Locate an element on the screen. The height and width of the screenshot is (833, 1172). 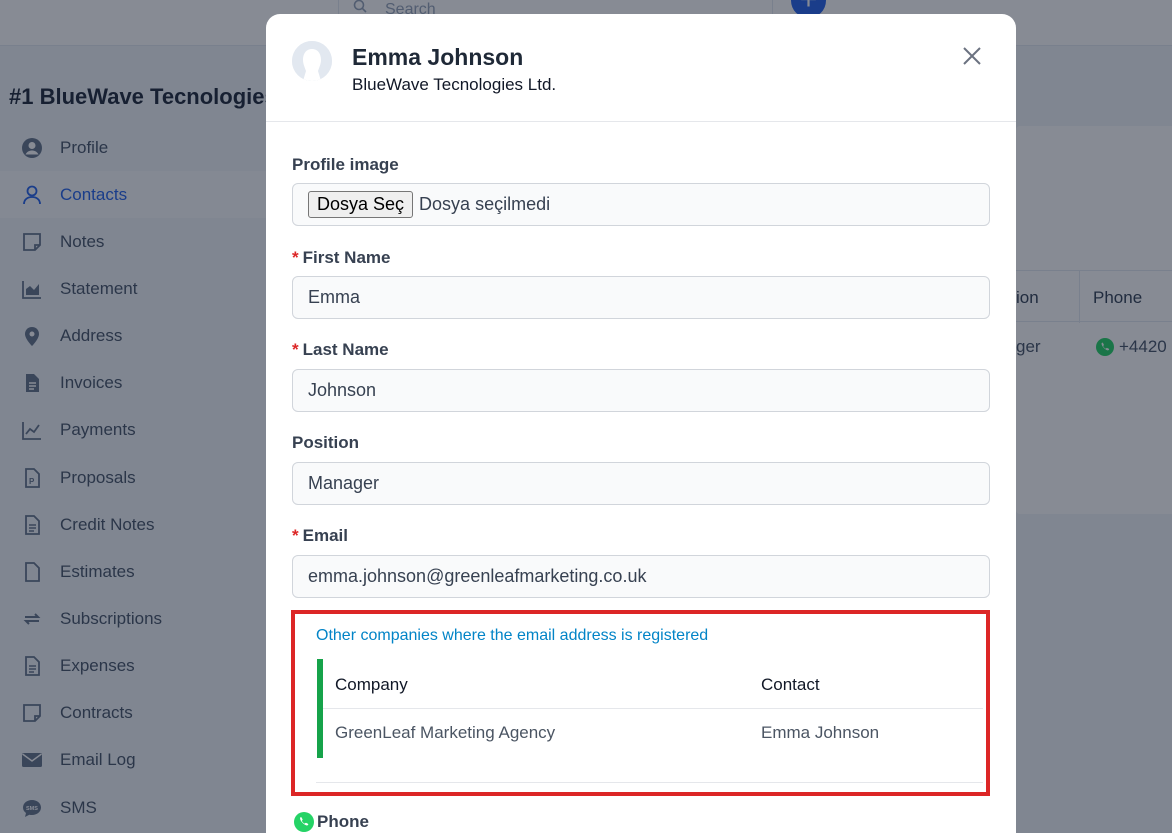
company-cell: GreenLeaf Marketing Agency is located at coordinates (445, 733).